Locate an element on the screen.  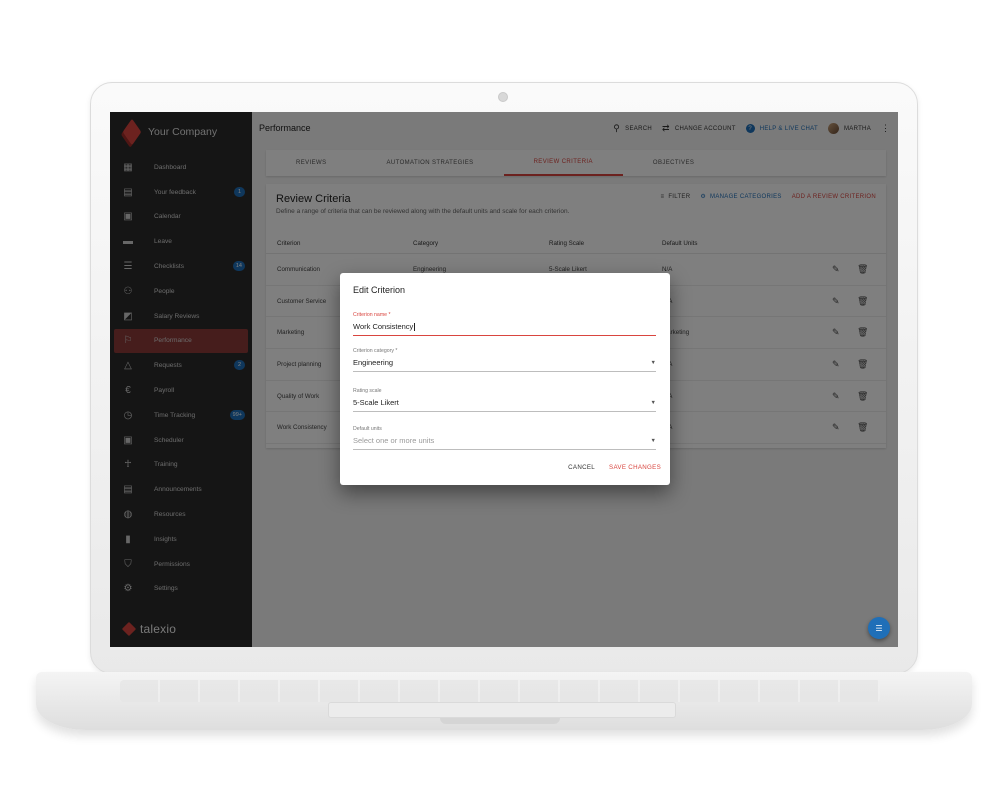
rating-scale-field: Rating scale 5-Scale Likert ▼ is located at coordinates (504, 400).